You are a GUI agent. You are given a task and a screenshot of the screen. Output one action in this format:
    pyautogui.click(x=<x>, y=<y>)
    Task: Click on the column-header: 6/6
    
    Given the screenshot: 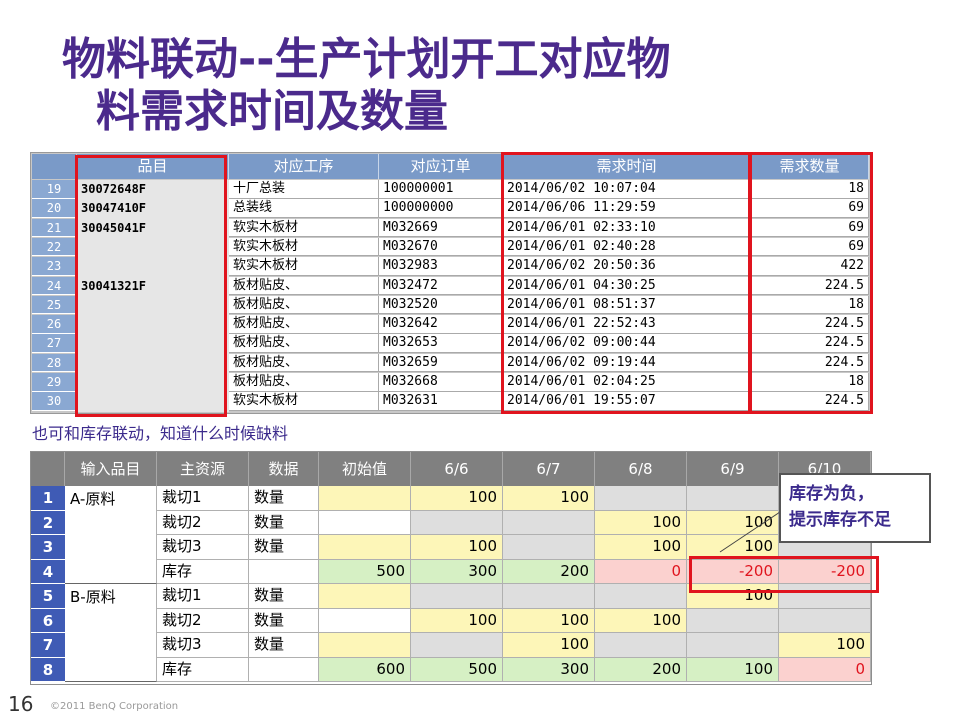 What is the action you would take?
    pyautogui.click(x=457, y=469)
    